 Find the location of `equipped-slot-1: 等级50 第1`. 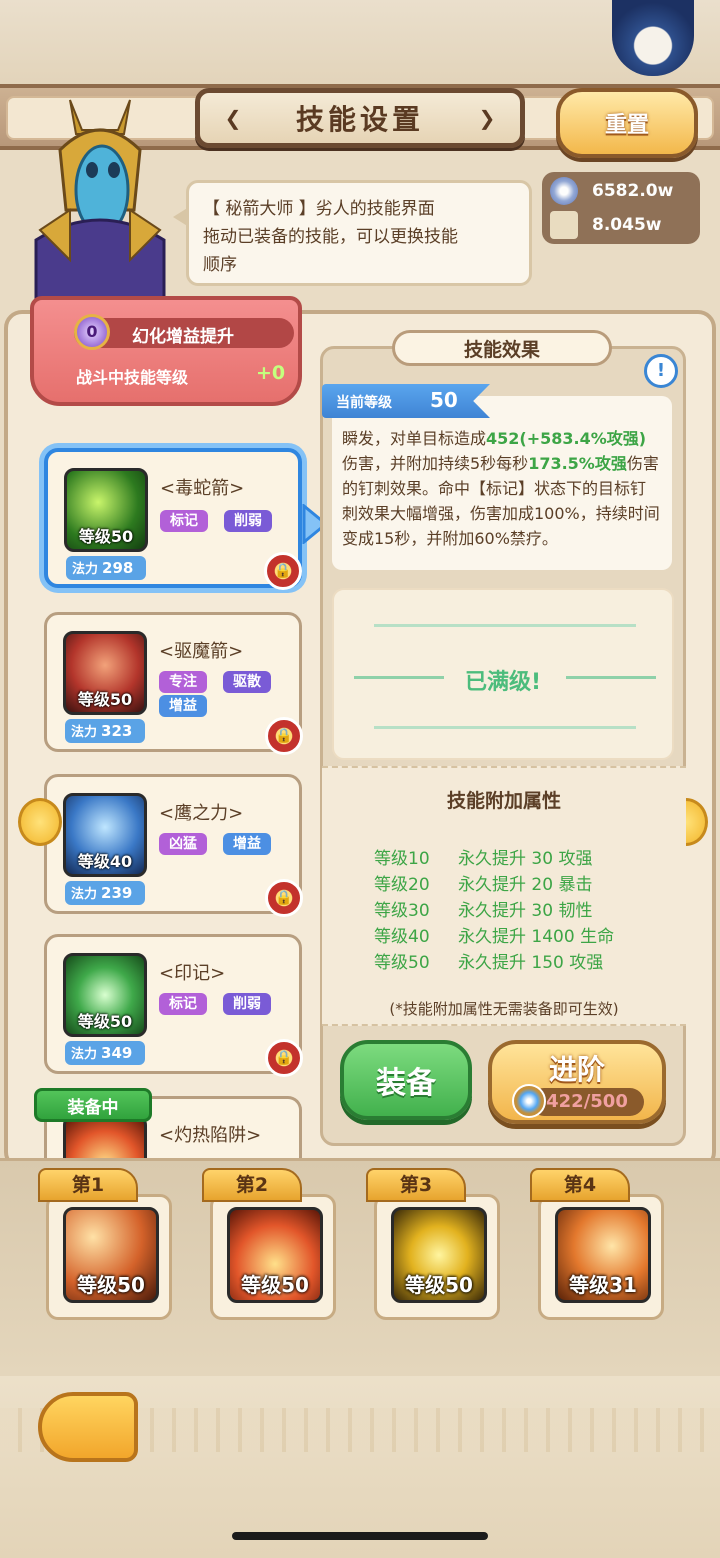

equipped-slot-1: 等级50 第1 is located at coordinates (109, 1248).